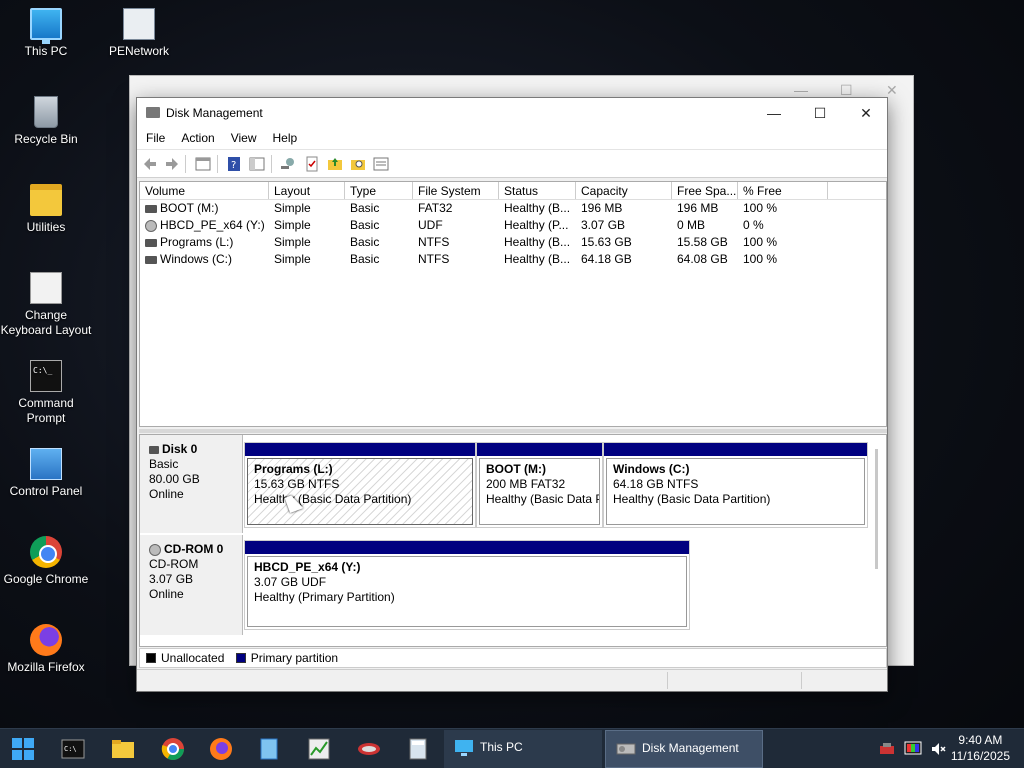 This screenshot has width=1024, height=768. Describe the element at coordinates (46, 209) in the screenshot. I see `desktop-icon-utilities: Utilities` at that location.